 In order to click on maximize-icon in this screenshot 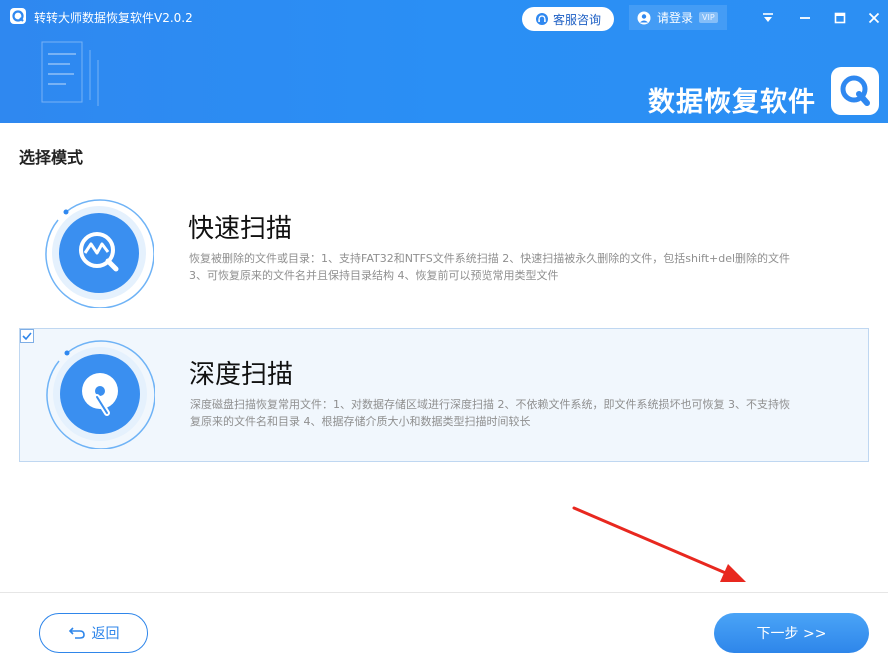, I will do `click(840, 18)`.